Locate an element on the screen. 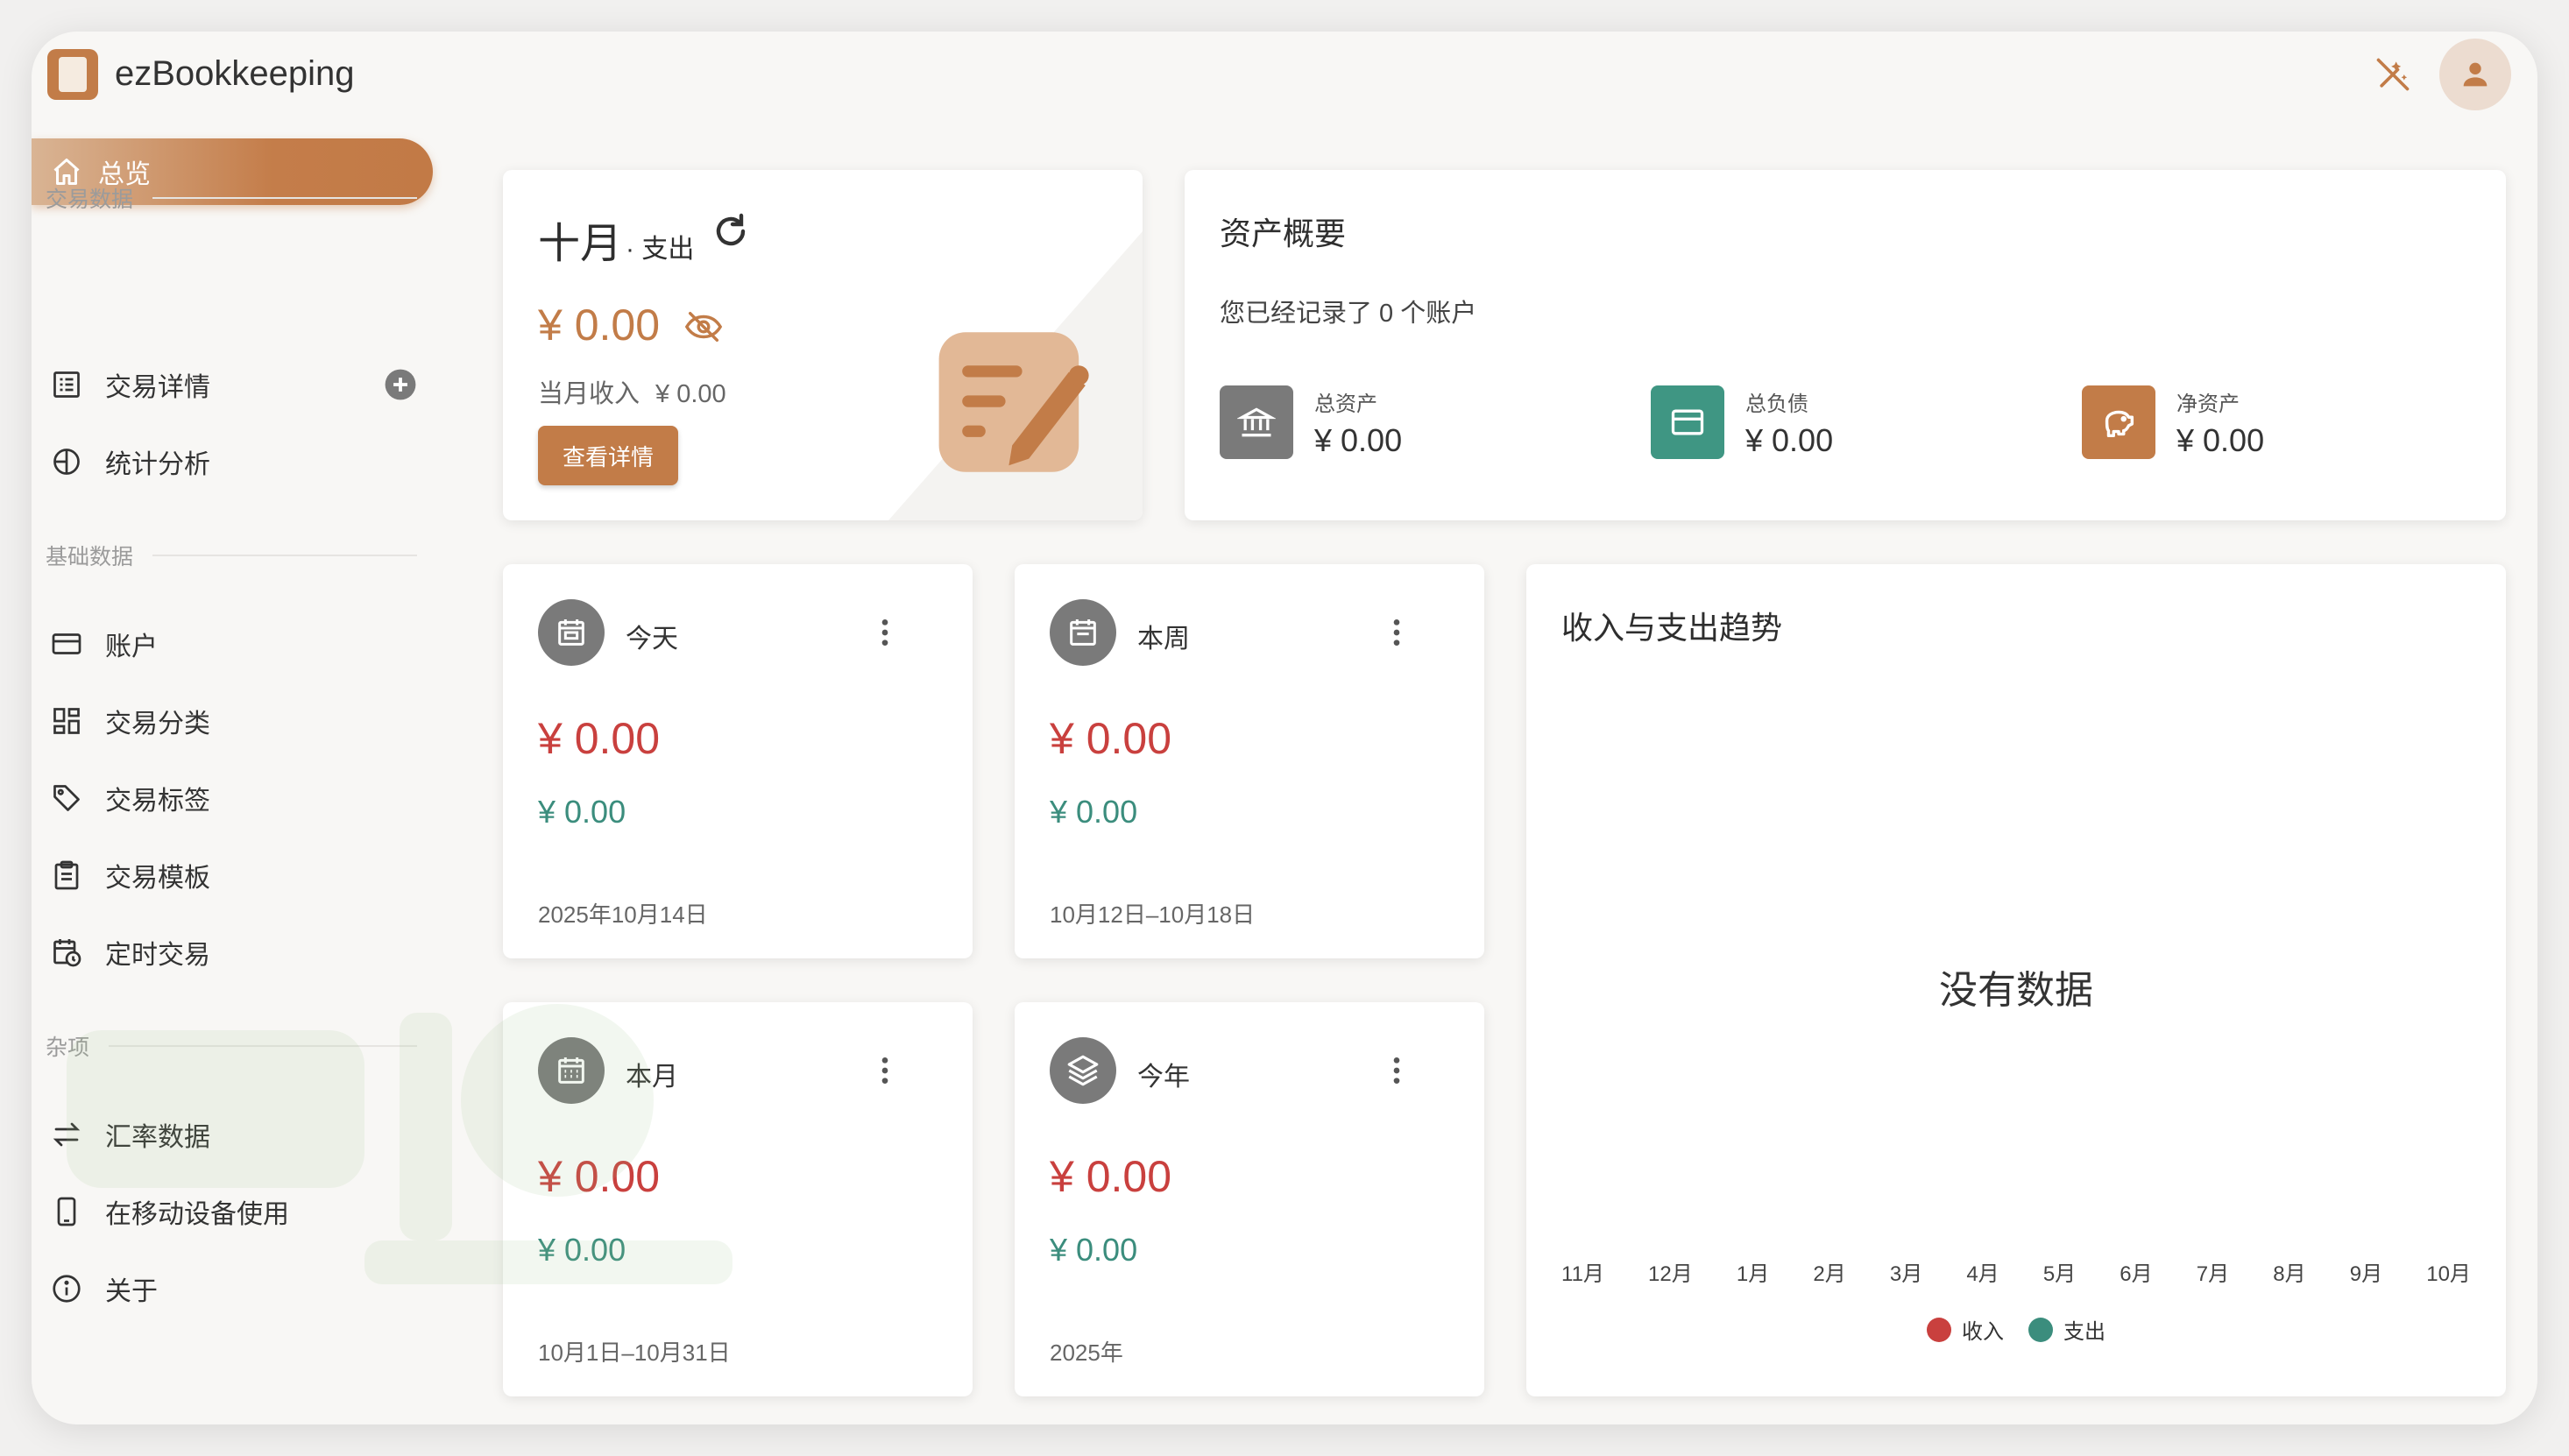  today-card: 今天 ¥ 0.00 ¥ 0.00 2025年10月14日 is located at coordinates (738, 761).